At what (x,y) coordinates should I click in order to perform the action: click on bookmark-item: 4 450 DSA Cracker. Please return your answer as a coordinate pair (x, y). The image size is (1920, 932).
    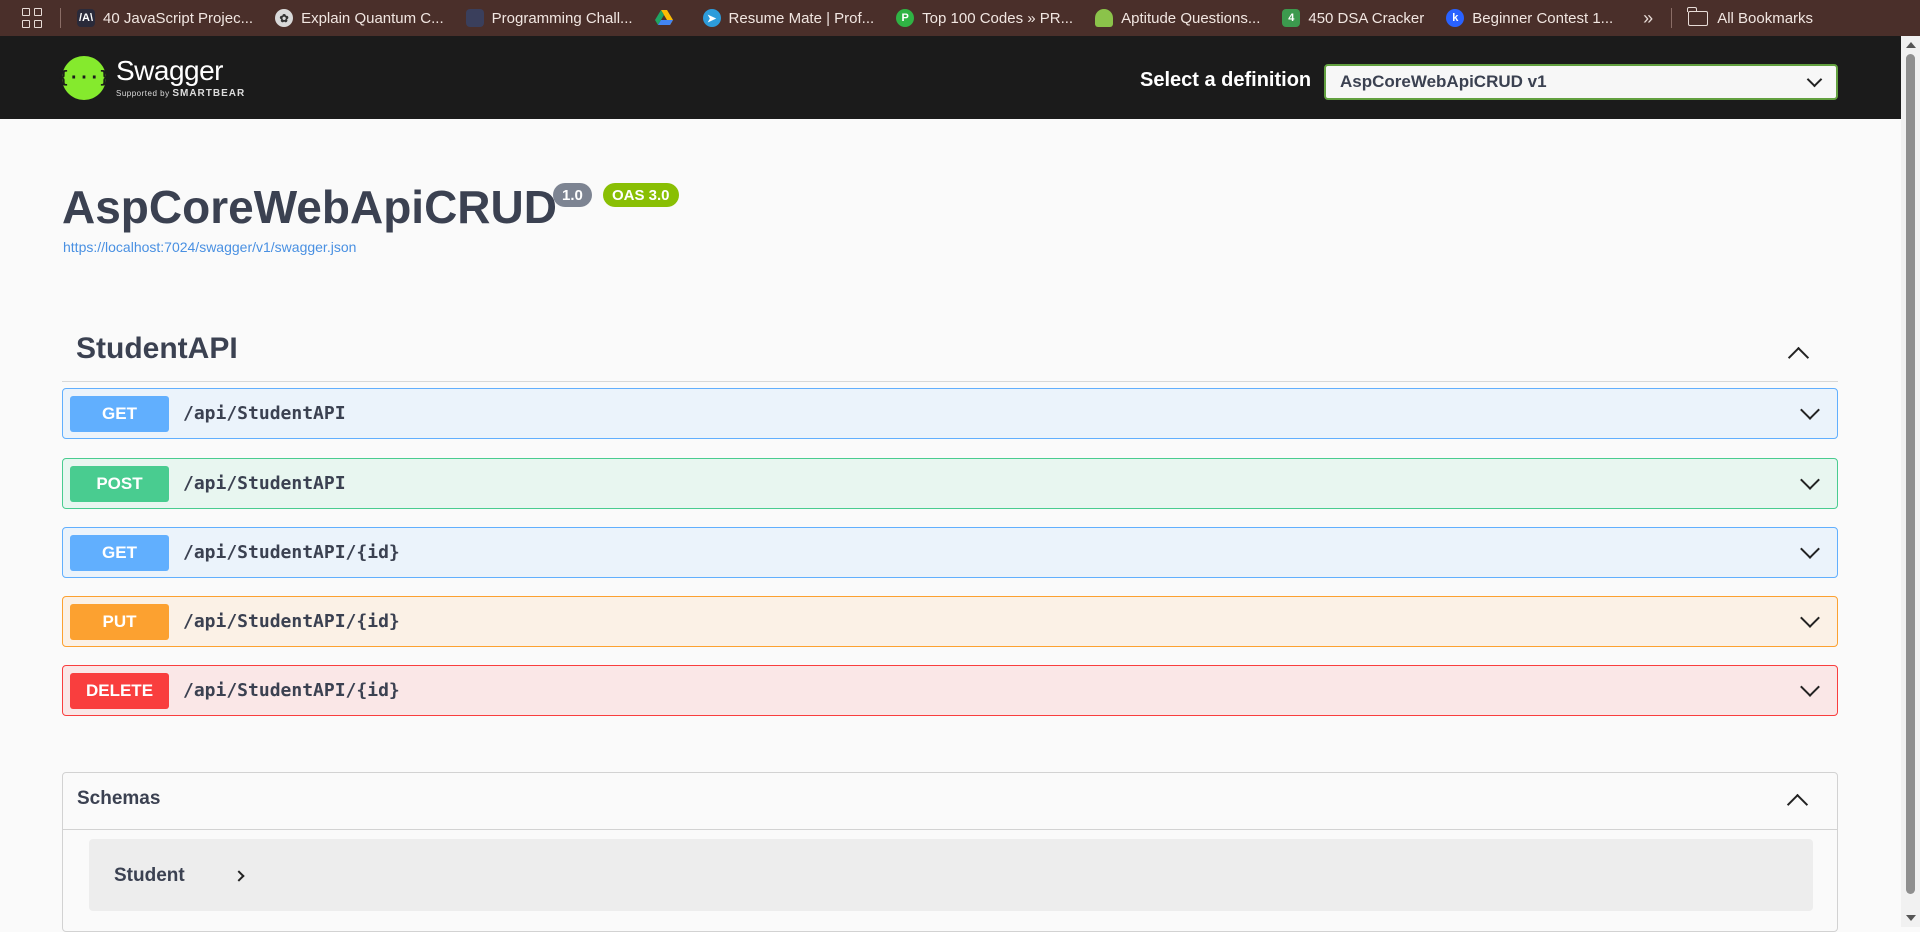
    Looking at the image, I should click on (1353, 18).